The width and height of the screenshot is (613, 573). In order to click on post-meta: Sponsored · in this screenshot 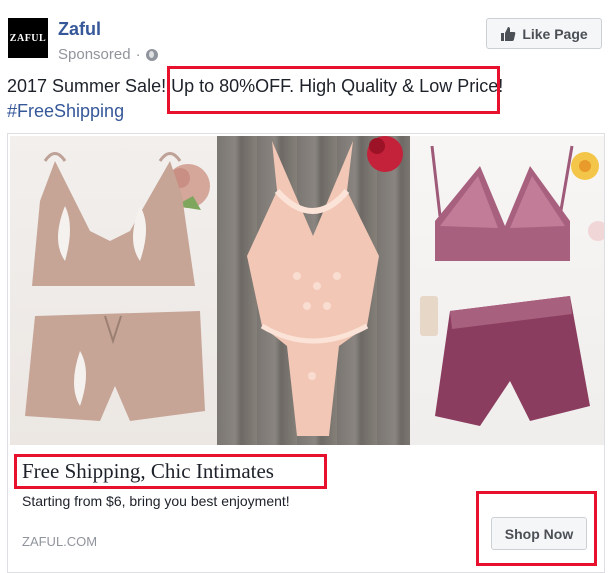, I will do `click(108, 54)`.